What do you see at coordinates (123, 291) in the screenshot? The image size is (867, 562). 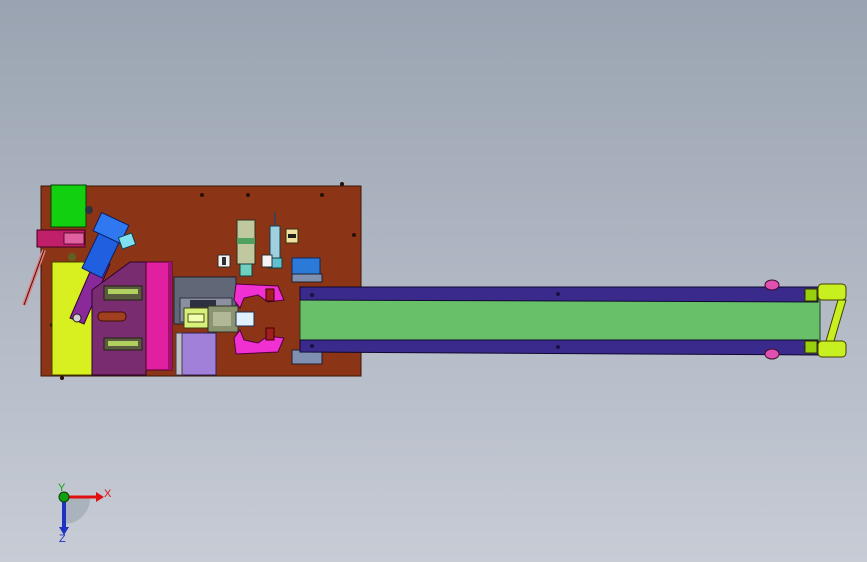 I see `guide-lime-top` at bounding box center [123, 291].